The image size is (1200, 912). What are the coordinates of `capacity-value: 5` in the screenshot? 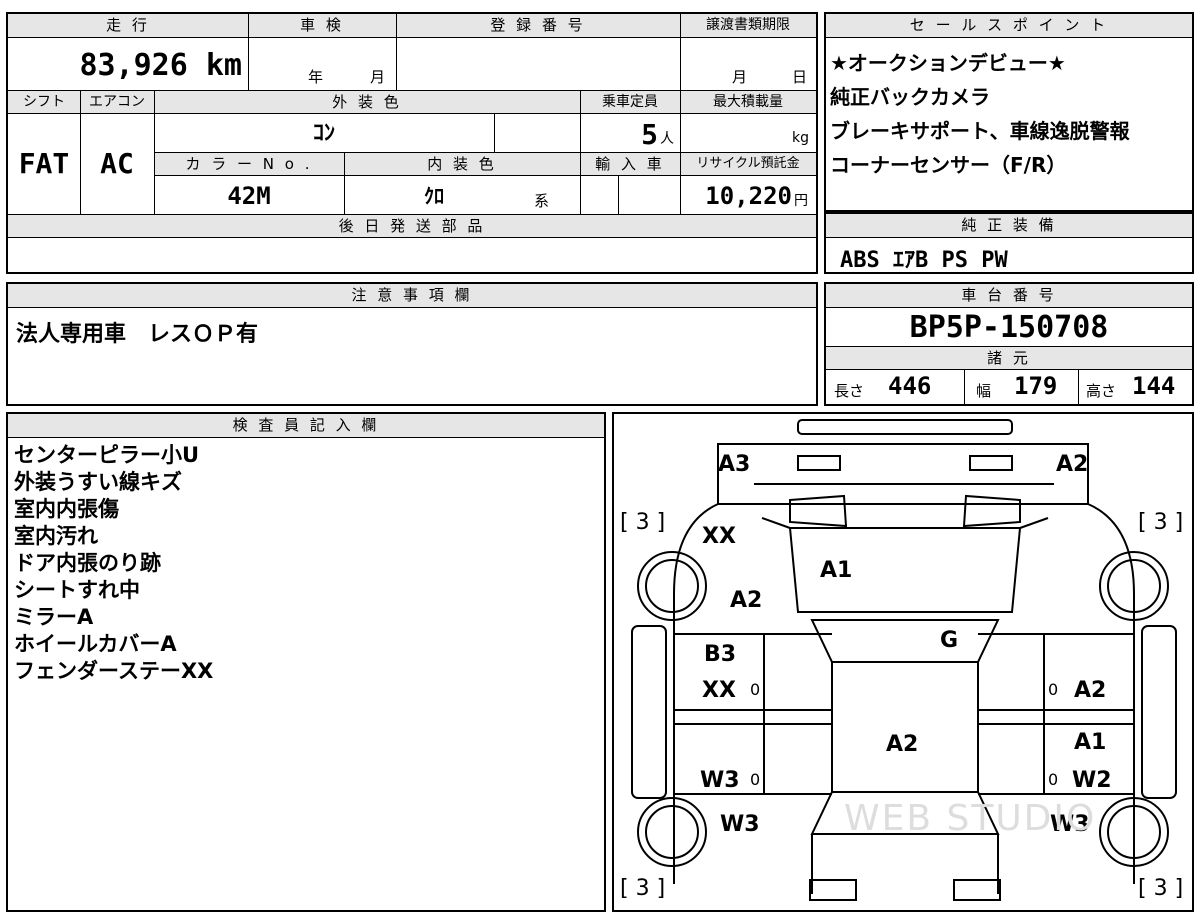 It's located at (649, 134).